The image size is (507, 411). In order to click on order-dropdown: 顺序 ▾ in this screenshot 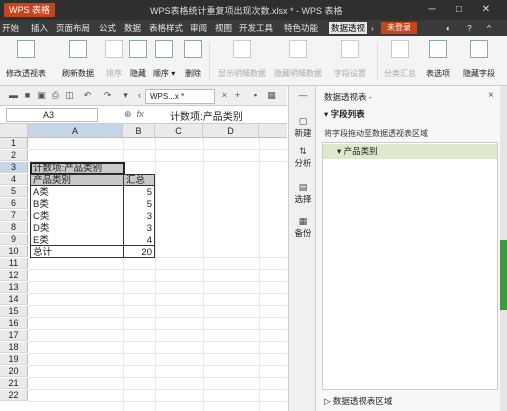, I will do `click(164, 59)`.